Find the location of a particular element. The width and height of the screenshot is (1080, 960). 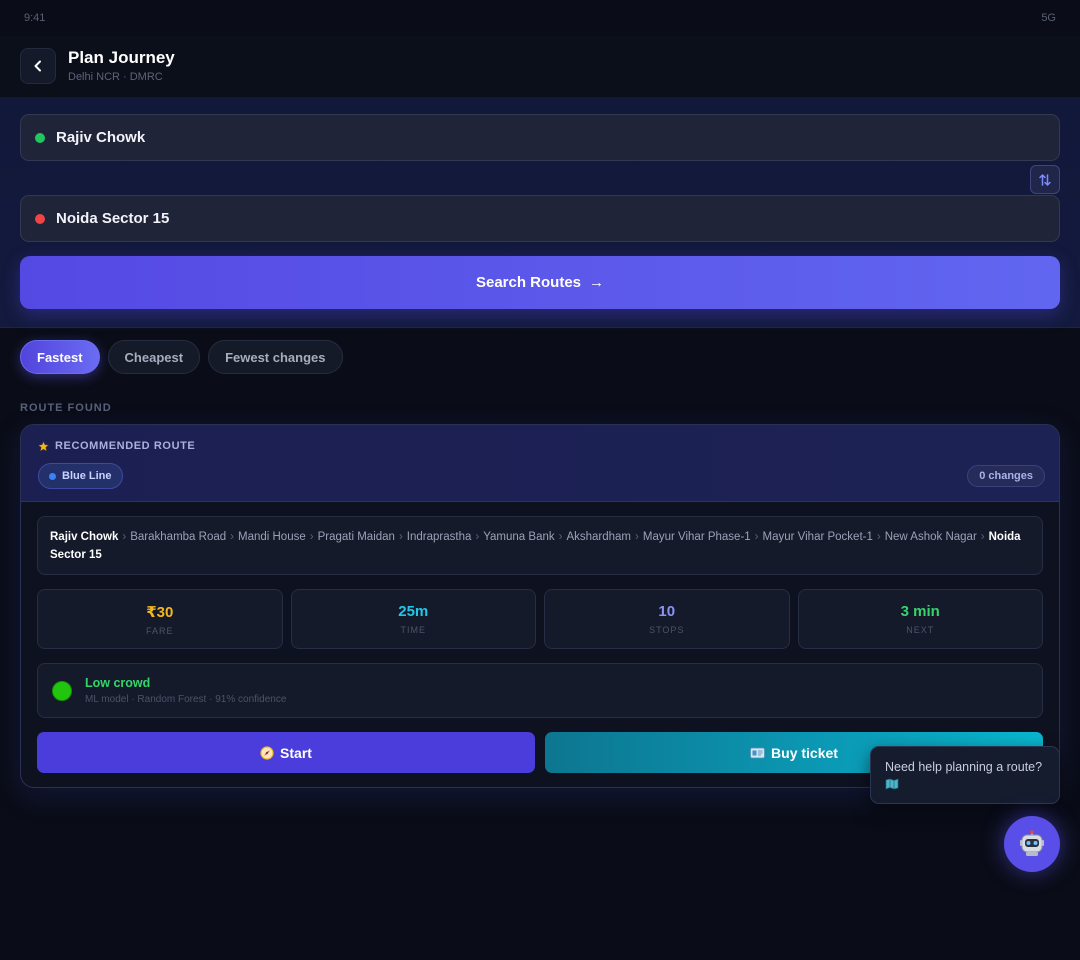

robot-icon is located at coordinates (1032, 843).